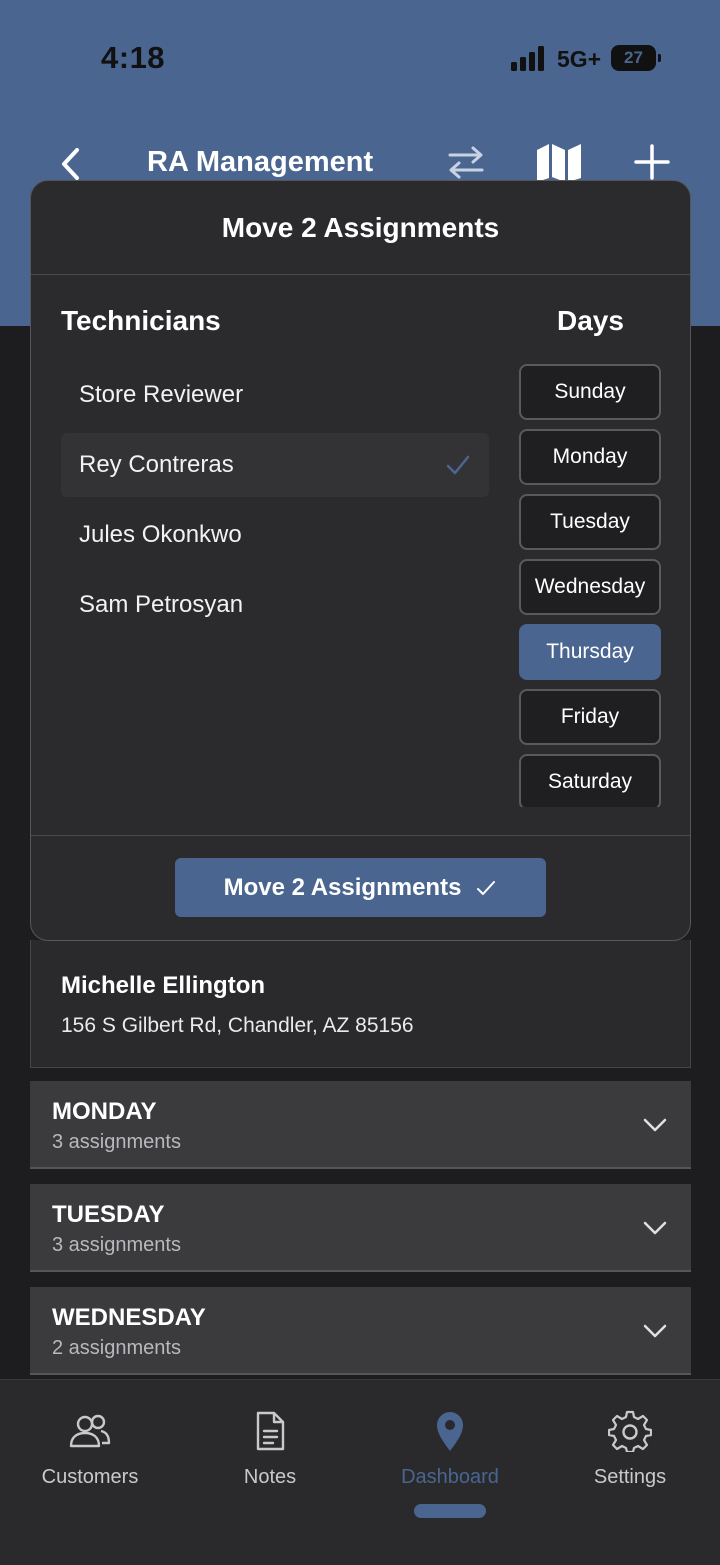  Describe the element at coordinates (590, 717) in the screenshot. I see `day-button-friday: Friday` at that location.